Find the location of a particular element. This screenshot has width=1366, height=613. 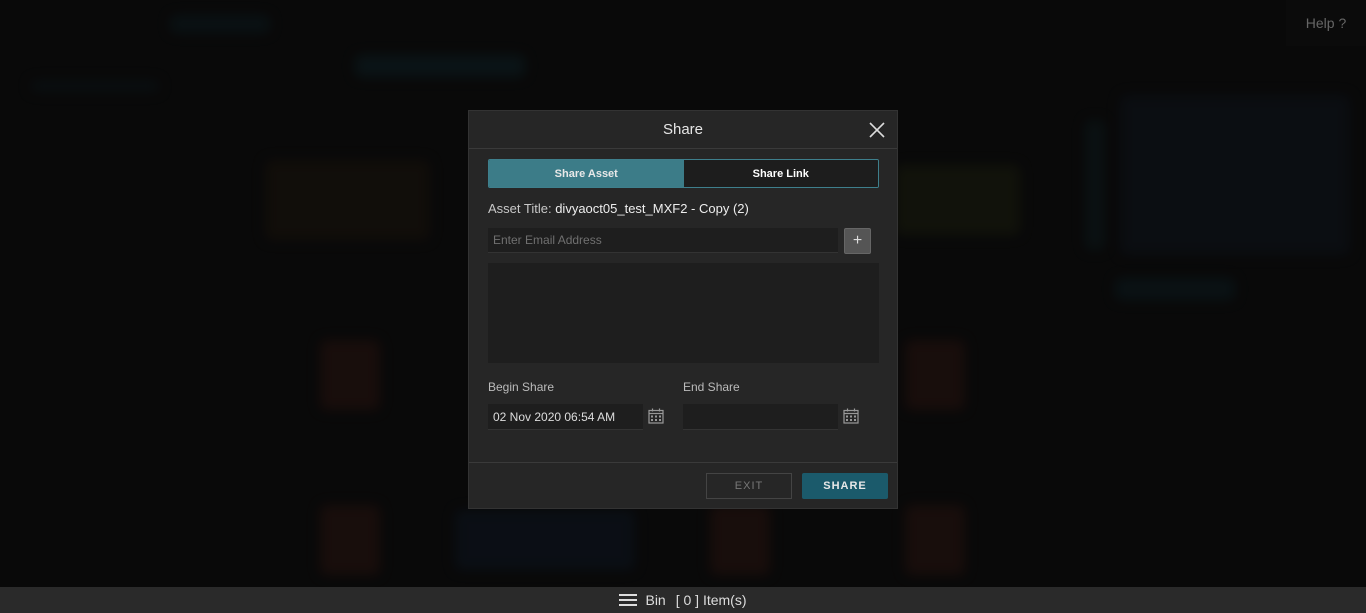

asset-title-label: Asset Title: is located at coordinates (520, 208).